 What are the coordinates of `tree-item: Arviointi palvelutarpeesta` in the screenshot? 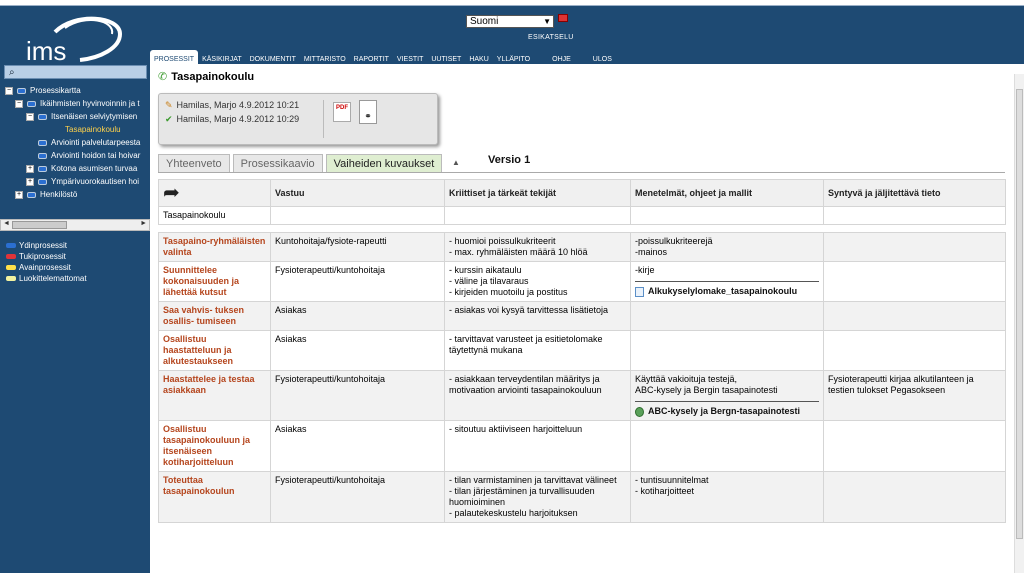 It's located at (89, 142).